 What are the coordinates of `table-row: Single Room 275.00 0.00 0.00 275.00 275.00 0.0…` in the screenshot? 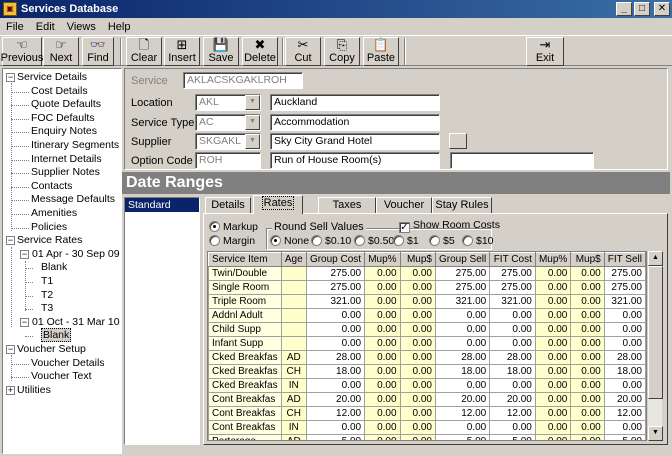 It's located at (427, 287).